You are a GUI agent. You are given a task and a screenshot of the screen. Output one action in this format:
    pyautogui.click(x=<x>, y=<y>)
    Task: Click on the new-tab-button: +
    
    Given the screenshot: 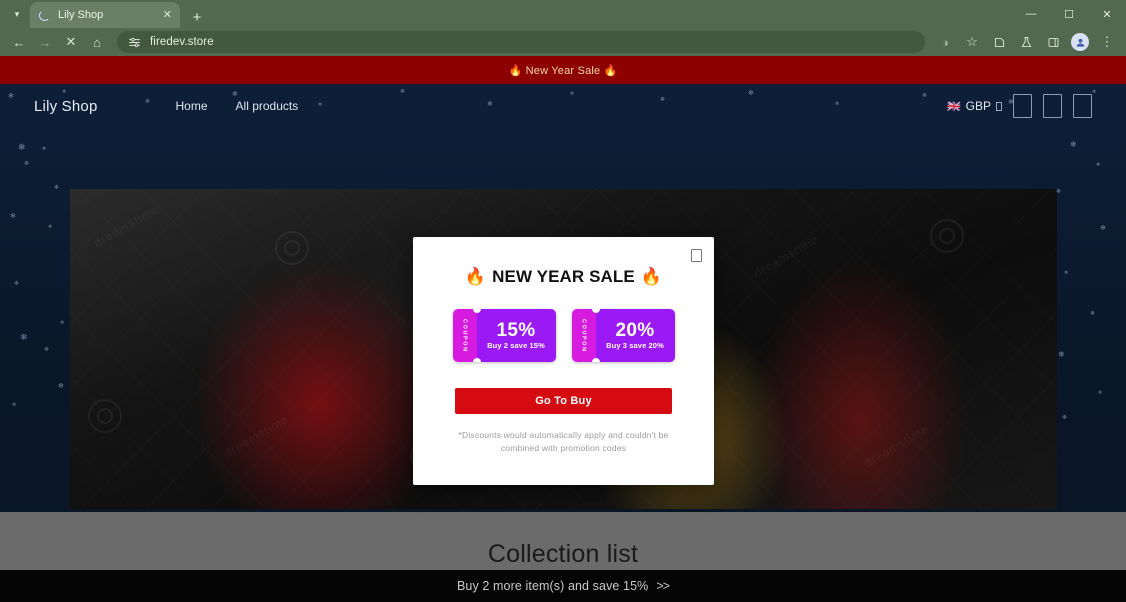 What is the action you would take?
    pyautogui.click(x=197, y=17)
    